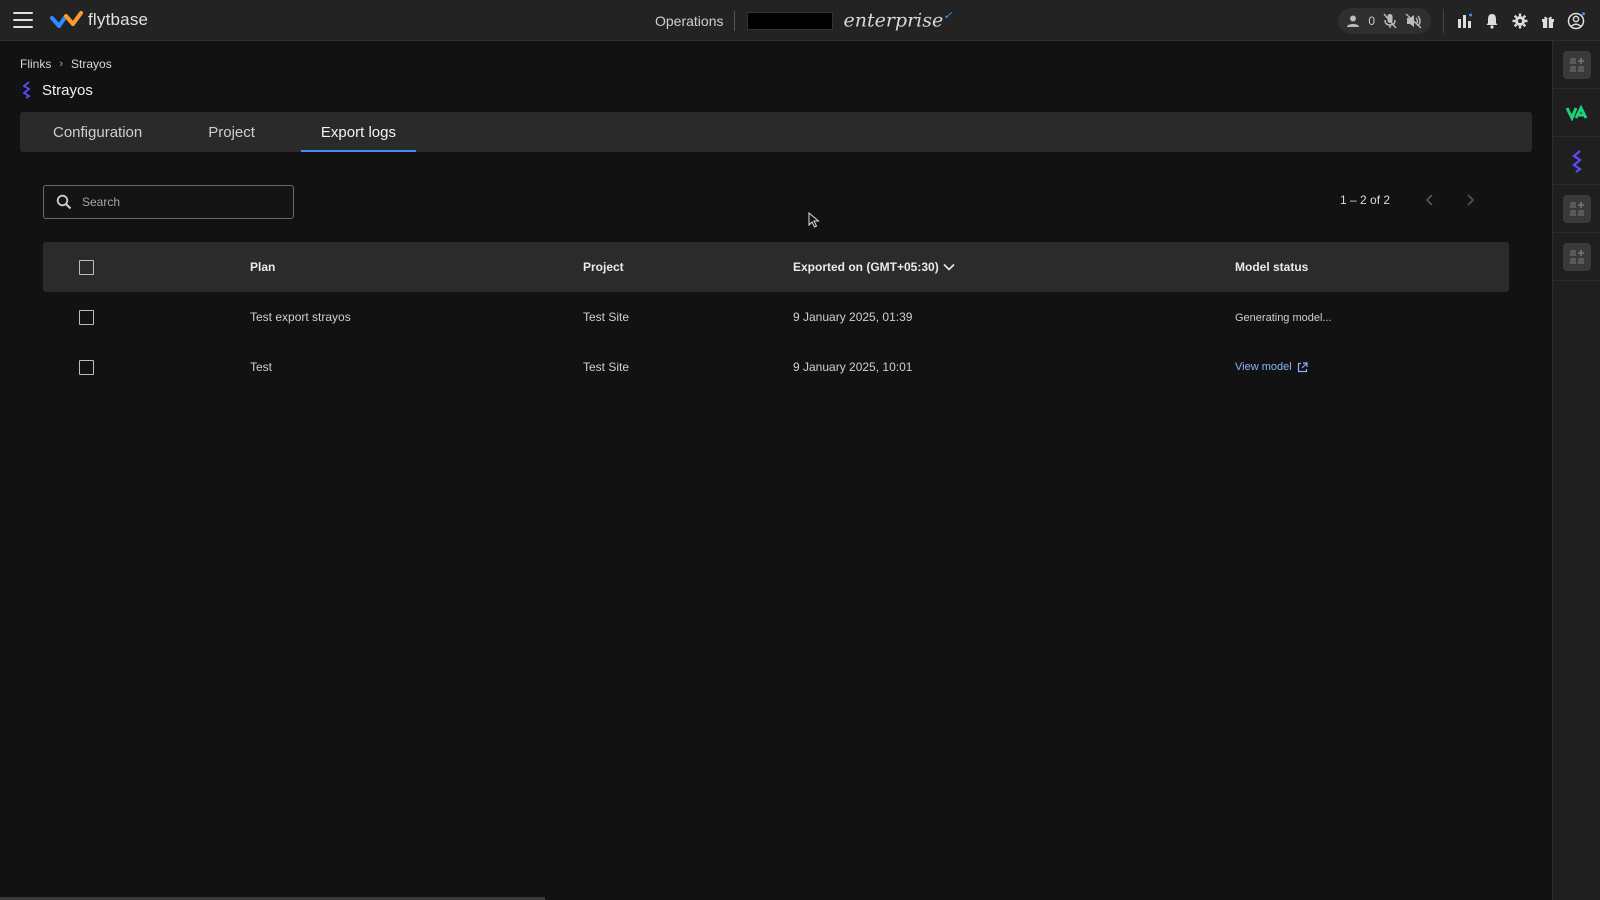 The image size is (1600, 900). What do you see at coordinates (695, 20) in the screenshot?
I see `operations-link: Operations` at bounding box center [695, 20].